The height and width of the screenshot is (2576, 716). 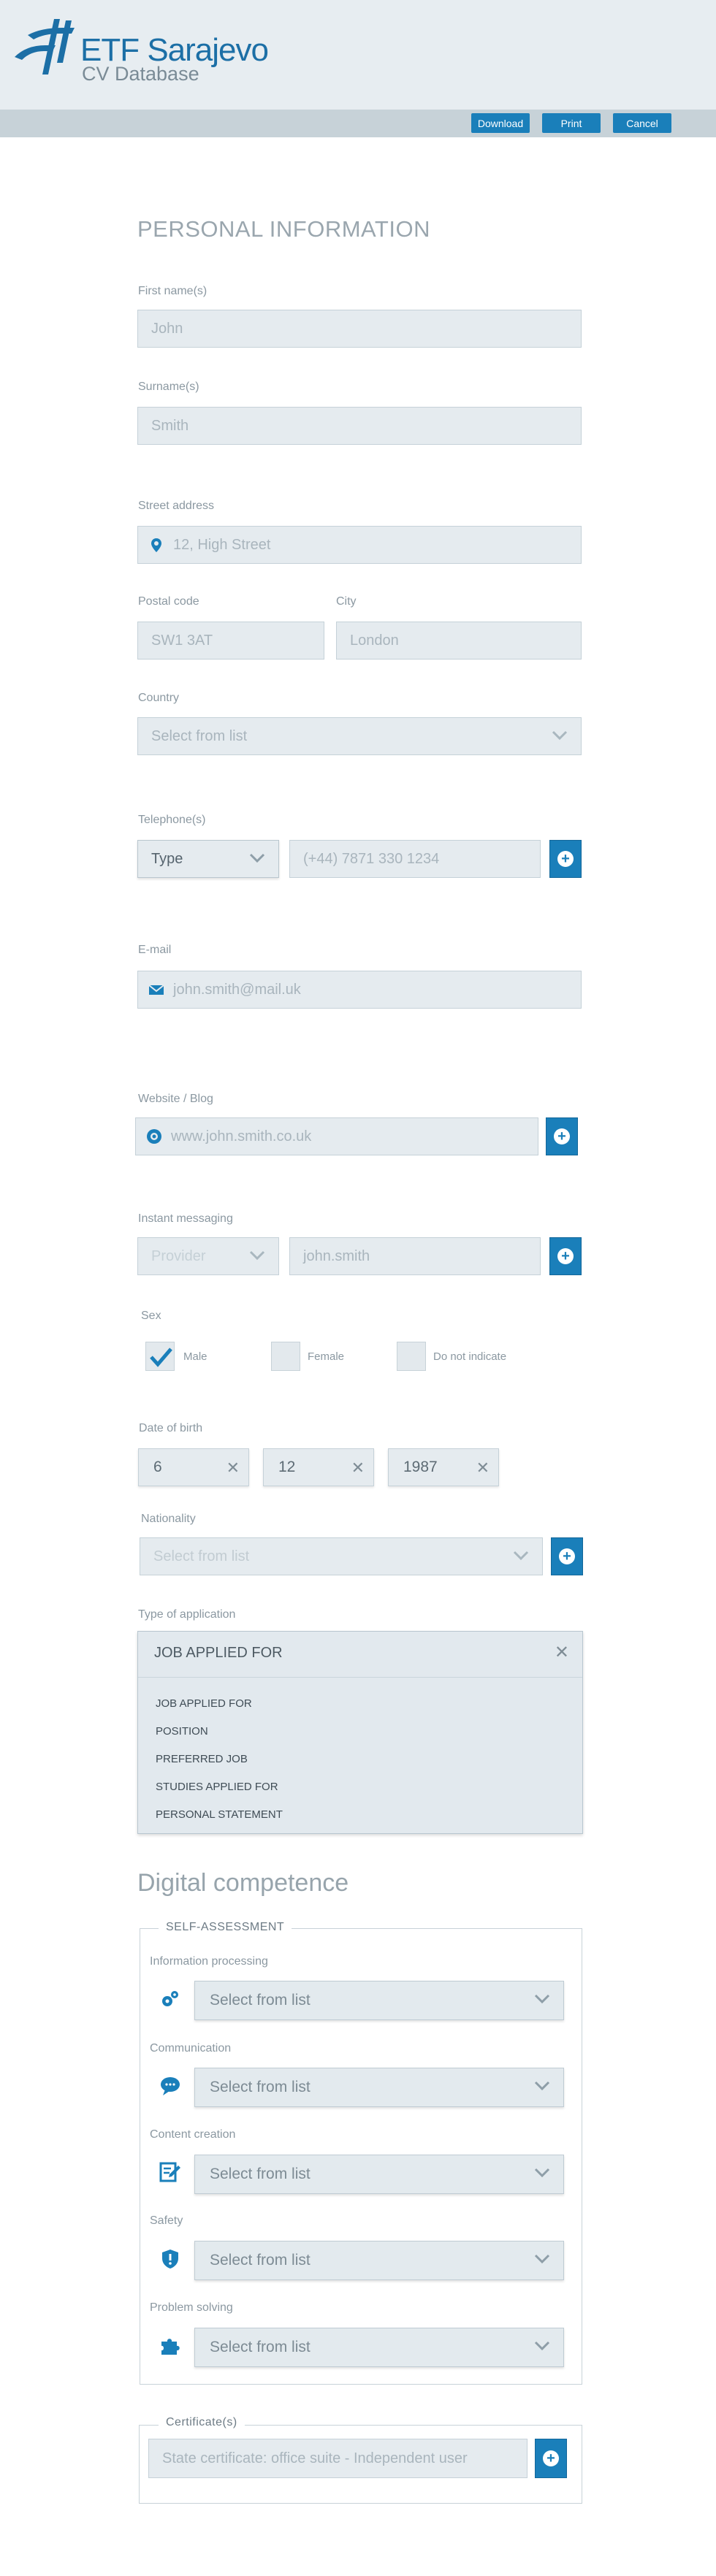 What do you see at coordinates (195, 1356) in the screenshot?
I see `sex-male-label: Male` at bounding box center [195, 1356].